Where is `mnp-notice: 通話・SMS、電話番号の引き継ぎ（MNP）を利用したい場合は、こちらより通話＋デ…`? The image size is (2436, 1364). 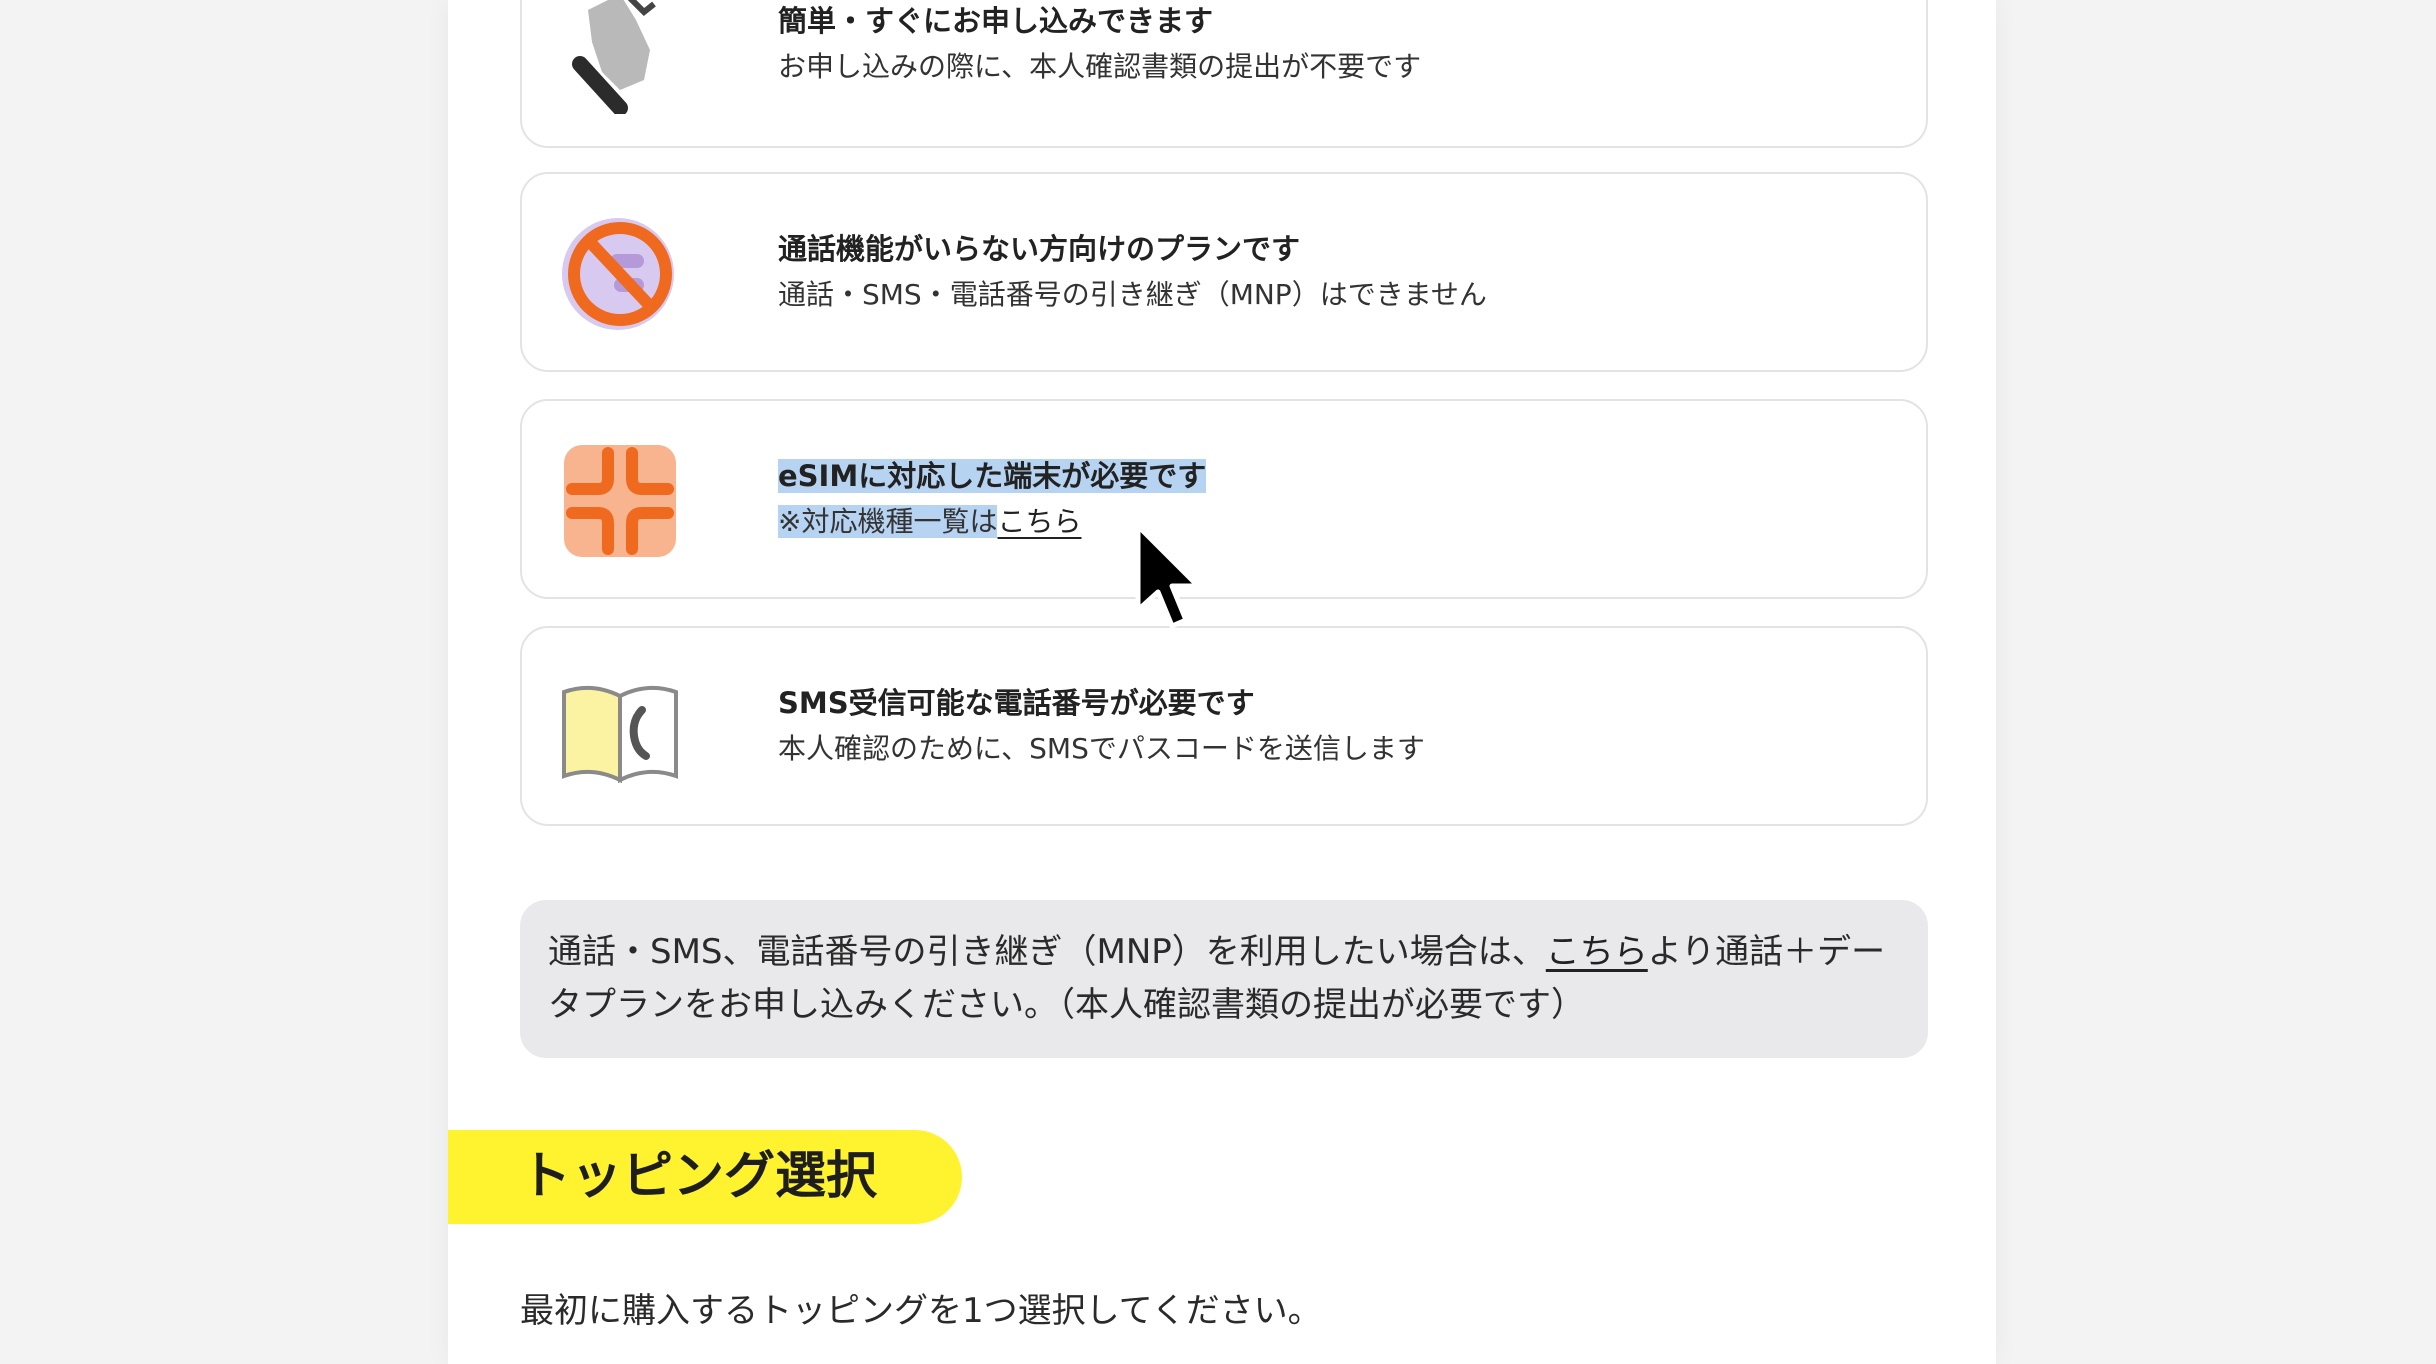
mnp-notice: 通話・SMS、電話番号の引き継ぎ（MNP）を利用したい場合は、こちらより通話＋デ… is located at coordinates (1224, 979).